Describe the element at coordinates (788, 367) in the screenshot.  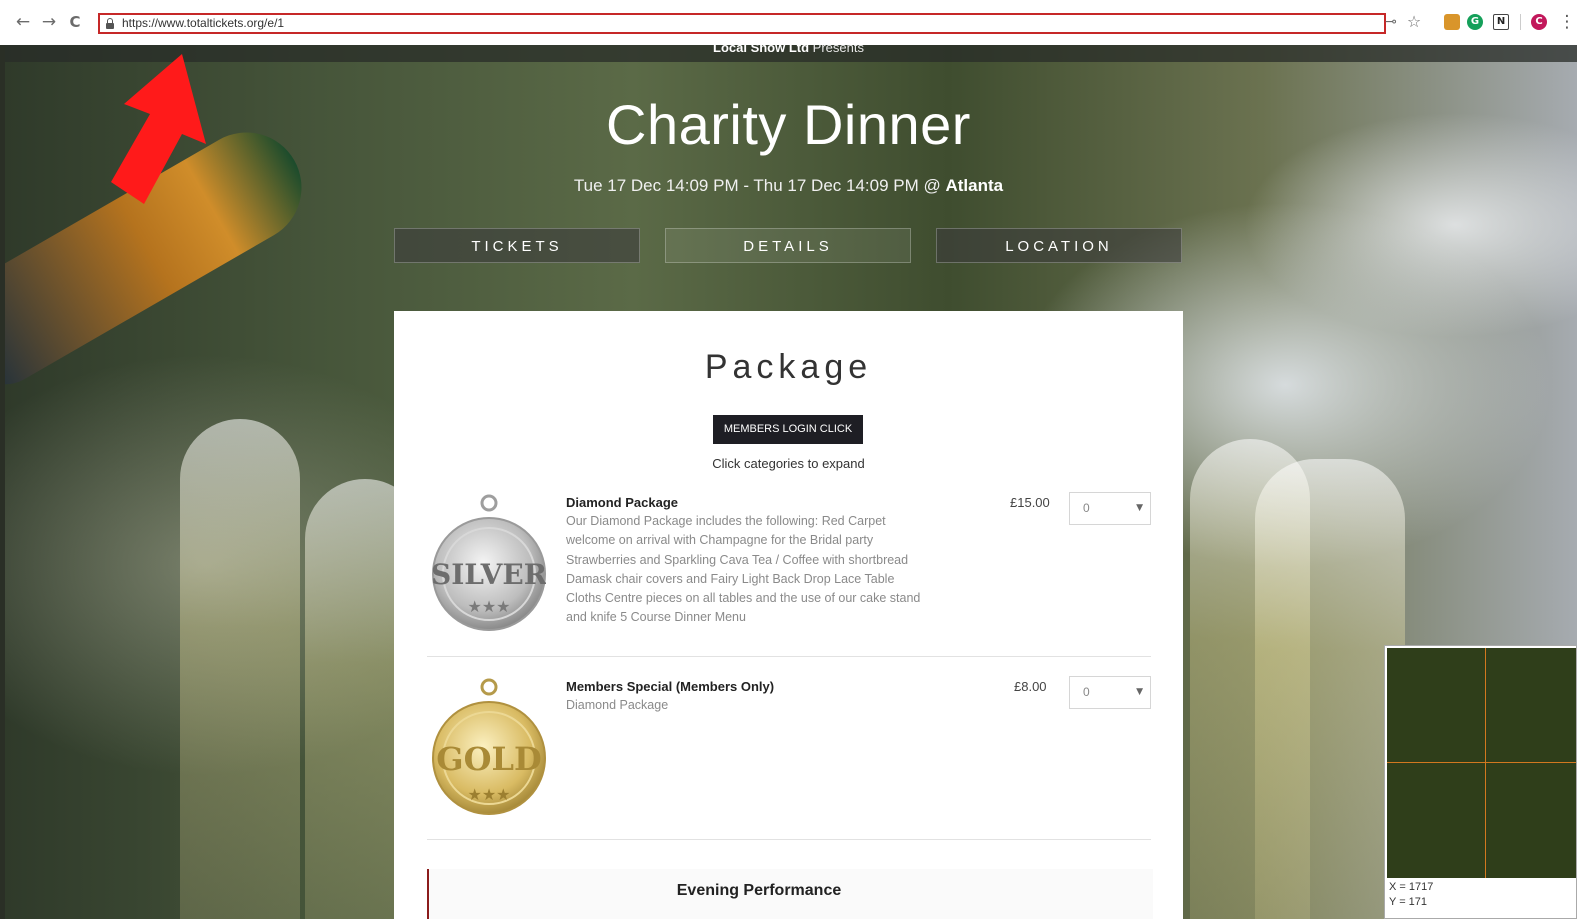
I see `section-title: Package` at that location.